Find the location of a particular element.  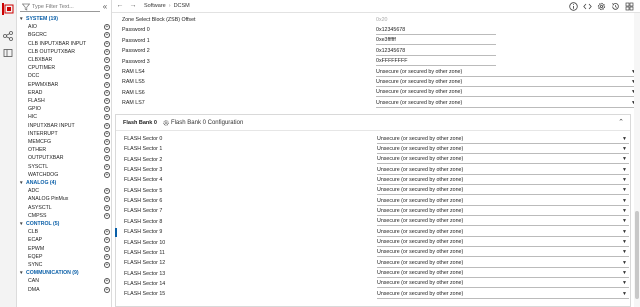

collapse-sidebar-icon: « is located at coordinates (105, 7).